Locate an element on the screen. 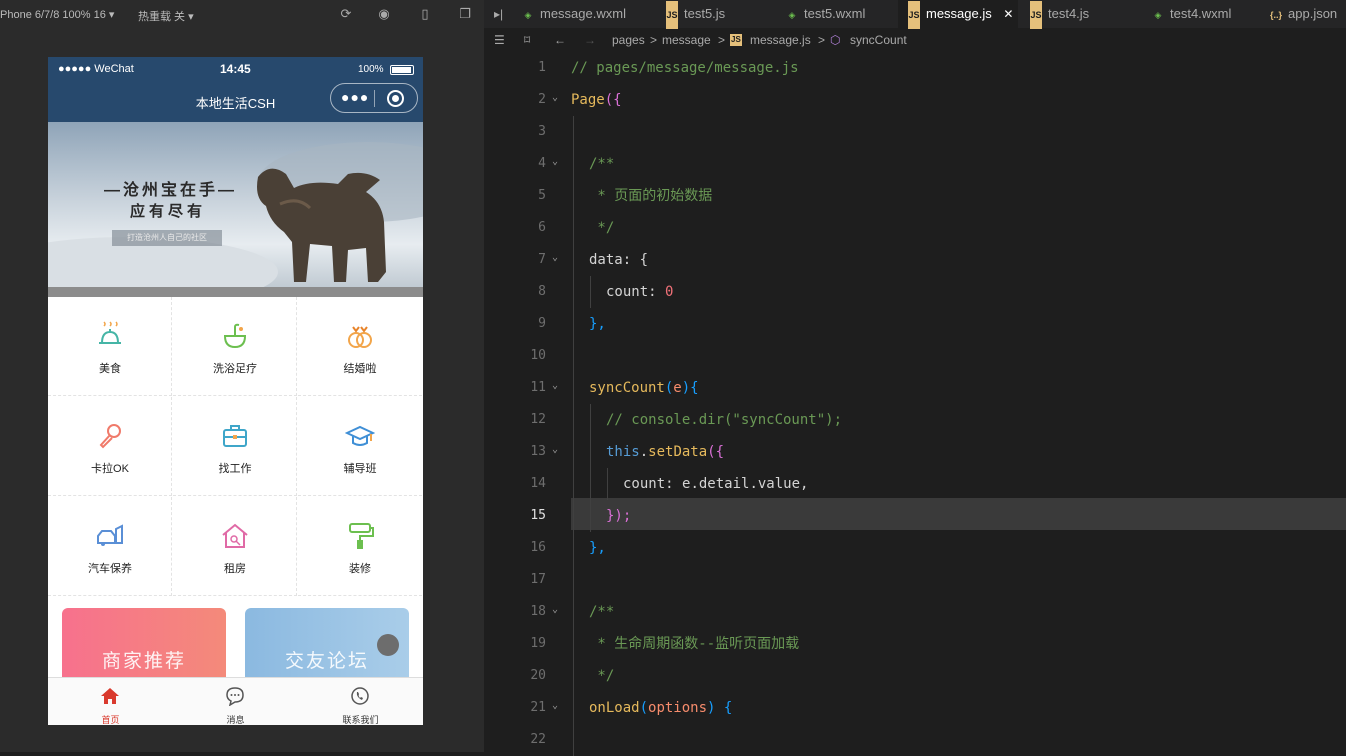 The width and height of the screenshot is (1346, 756). tab-label: test5.wxml is located at coordinates (835, 13).